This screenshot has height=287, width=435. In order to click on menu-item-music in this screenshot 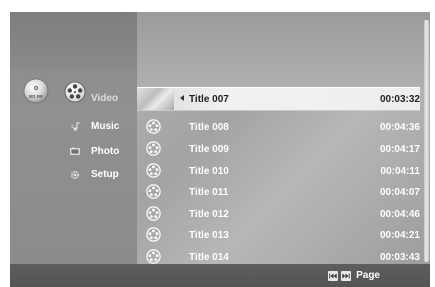, I will do `click(75, 126)`.